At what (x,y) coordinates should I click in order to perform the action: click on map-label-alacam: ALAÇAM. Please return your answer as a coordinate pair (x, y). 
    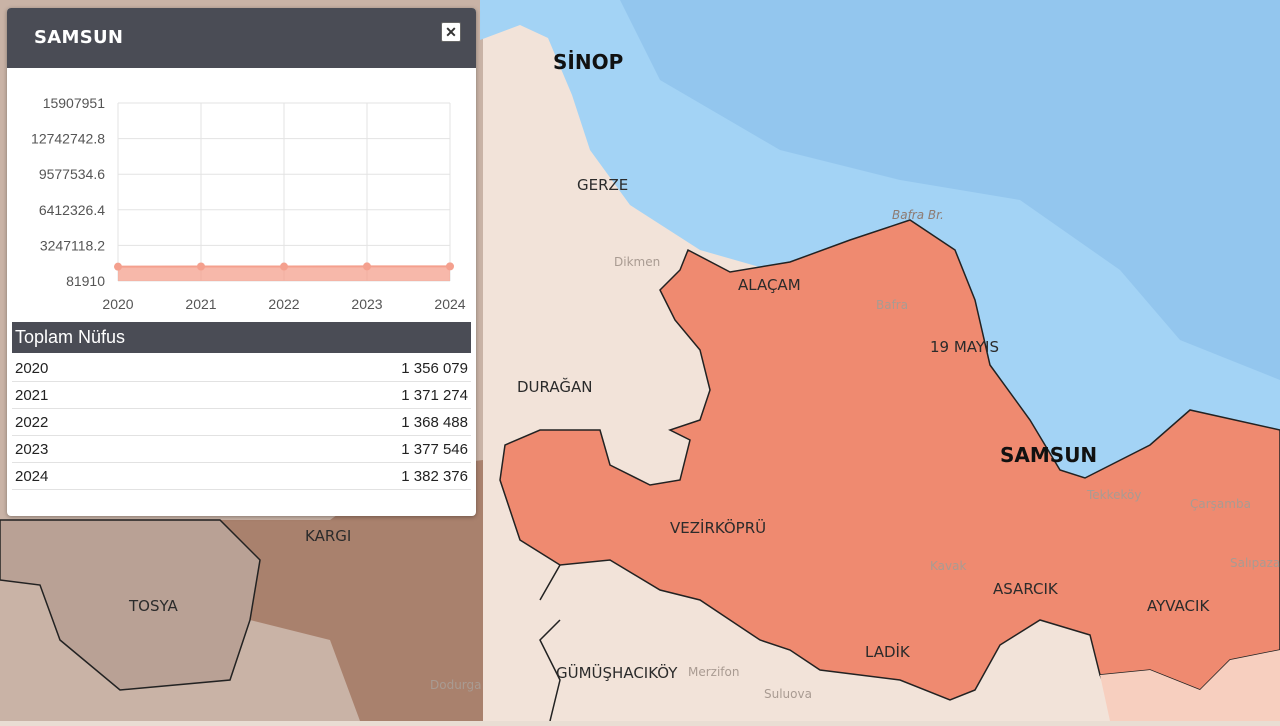
    Looking at the image, I should click on (769, 285).